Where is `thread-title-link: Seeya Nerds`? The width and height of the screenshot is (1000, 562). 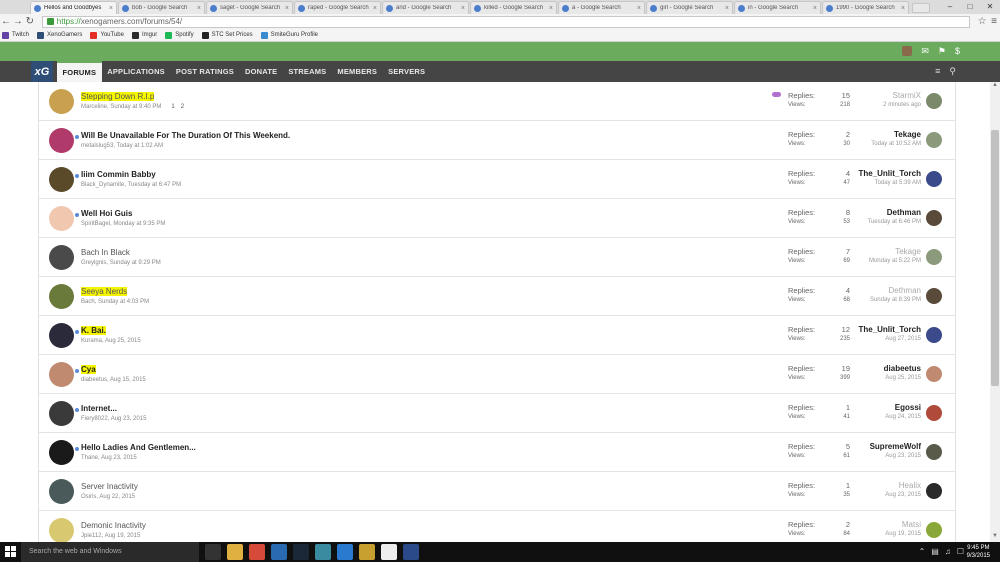 thread-title-link: Seeya Nerds is located at coordinates (104, 291).